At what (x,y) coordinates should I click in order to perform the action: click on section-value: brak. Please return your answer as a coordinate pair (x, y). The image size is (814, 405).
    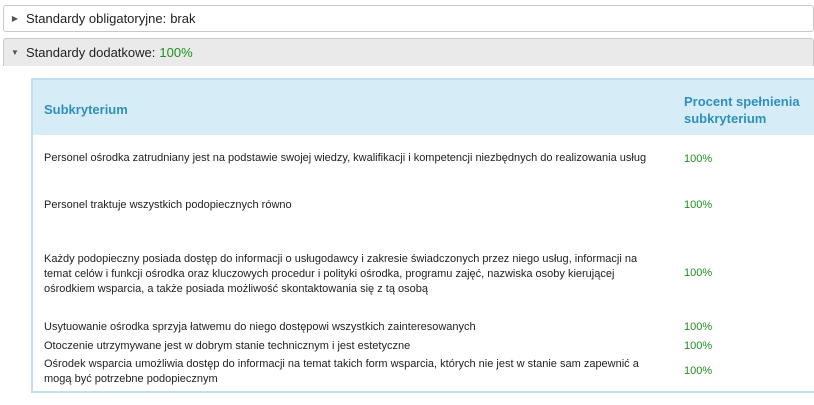
    Looking at the image, I should click on (183, 18).